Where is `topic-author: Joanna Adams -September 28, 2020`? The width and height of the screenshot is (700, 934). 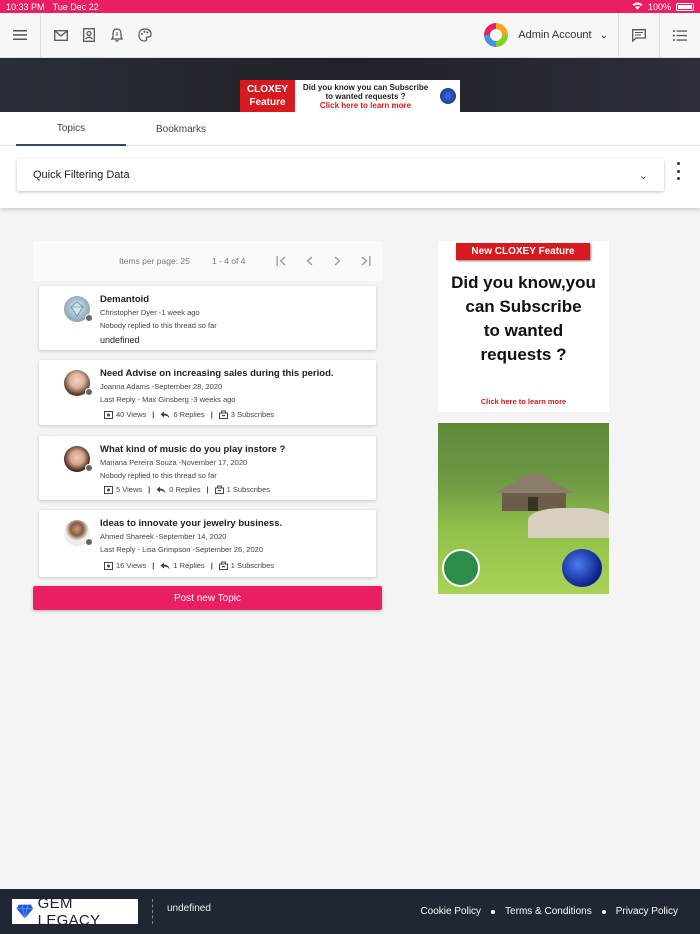
topic-author: Joanna Adams -September 28, 2020 is located at coordinates (161, 386).